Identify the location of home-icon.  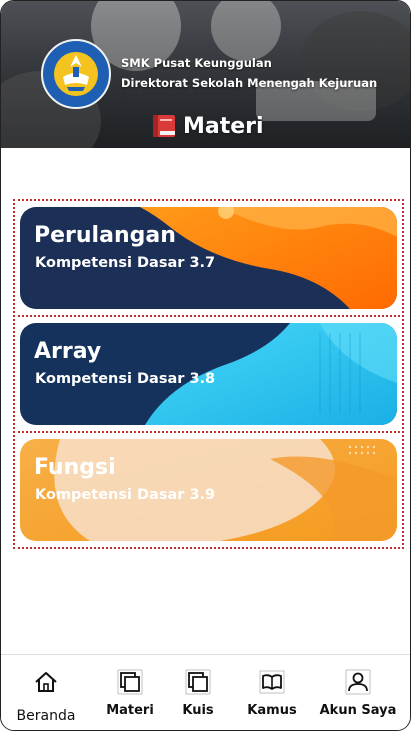
(46, 682).